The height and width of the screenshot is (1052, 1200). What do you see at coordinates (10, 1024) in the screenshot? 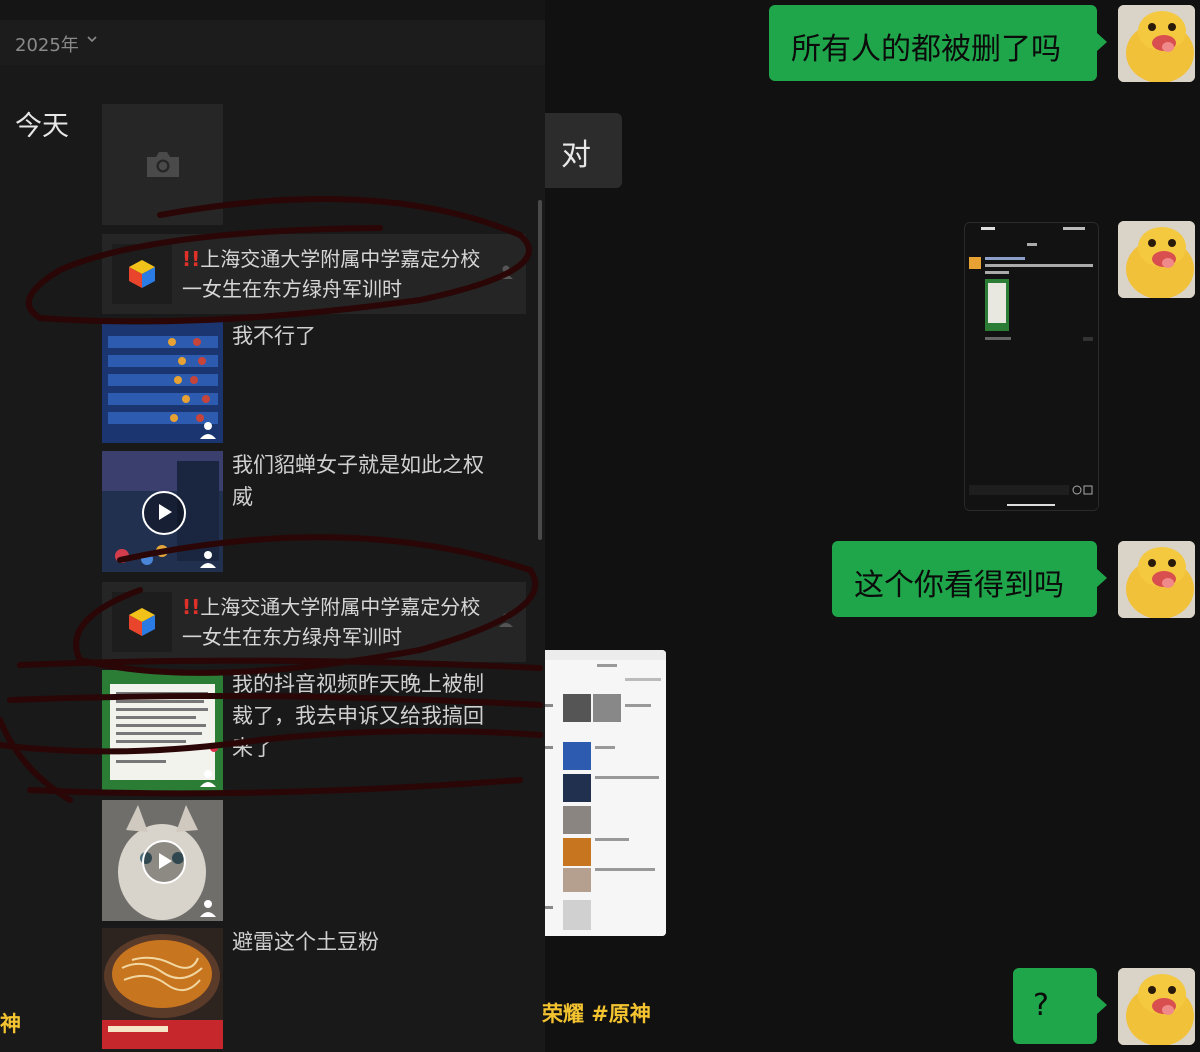
I see `hashtag-partial: 神` at bounding box center [10, 1024].